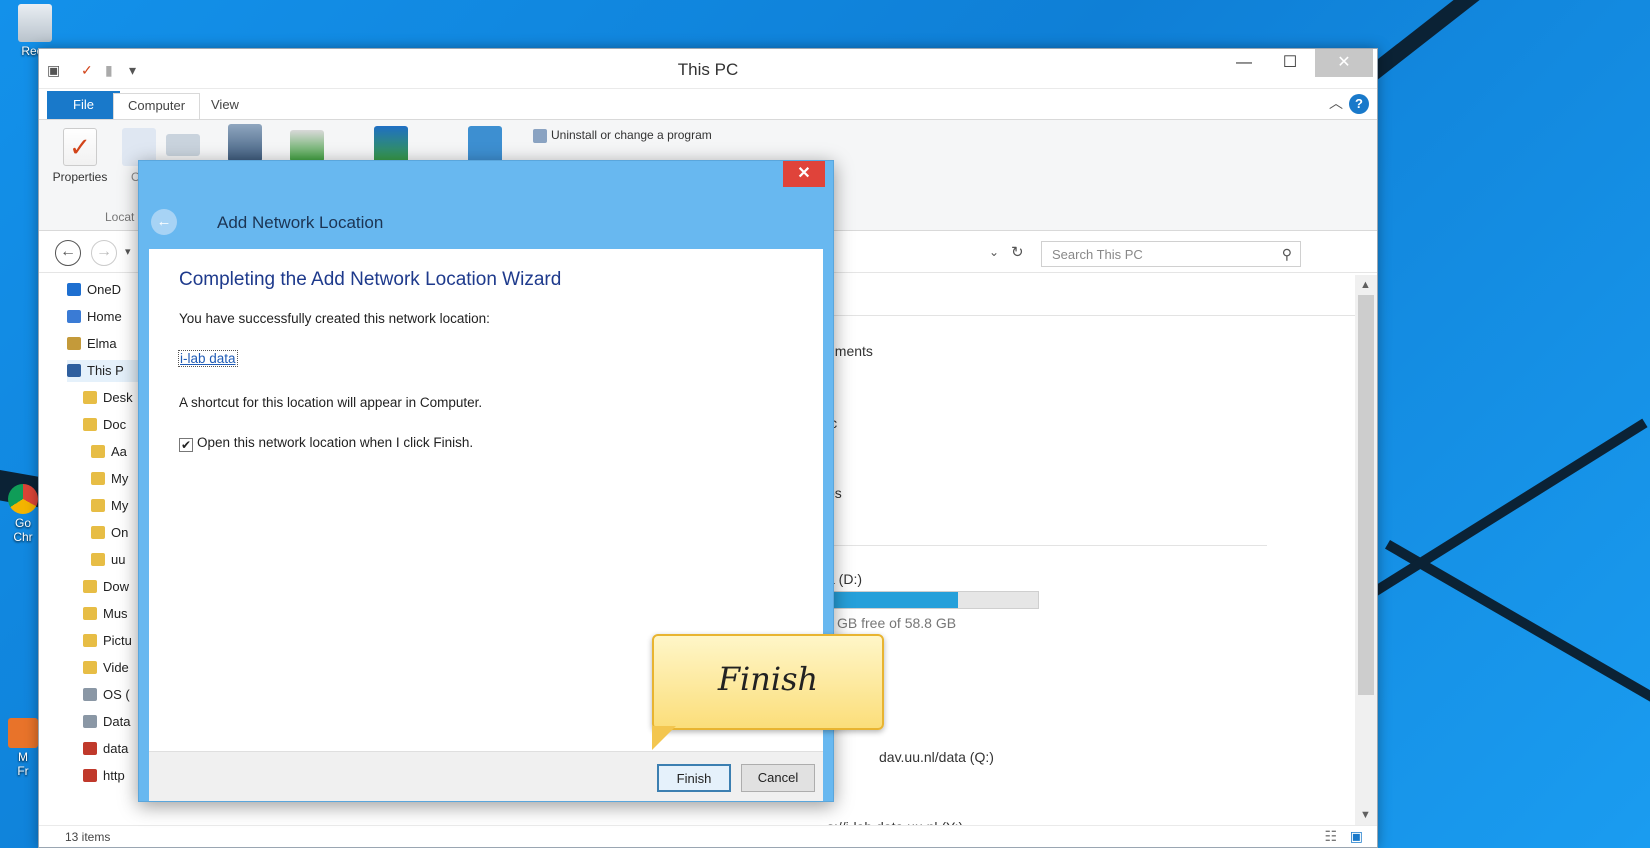 Image resolution: width=1650 pixels, height=848 pixels. What do you see at coordinates (307, 146) in the screenshot?
I see `map-network-drive-icon` at bounding box center [307, 146].